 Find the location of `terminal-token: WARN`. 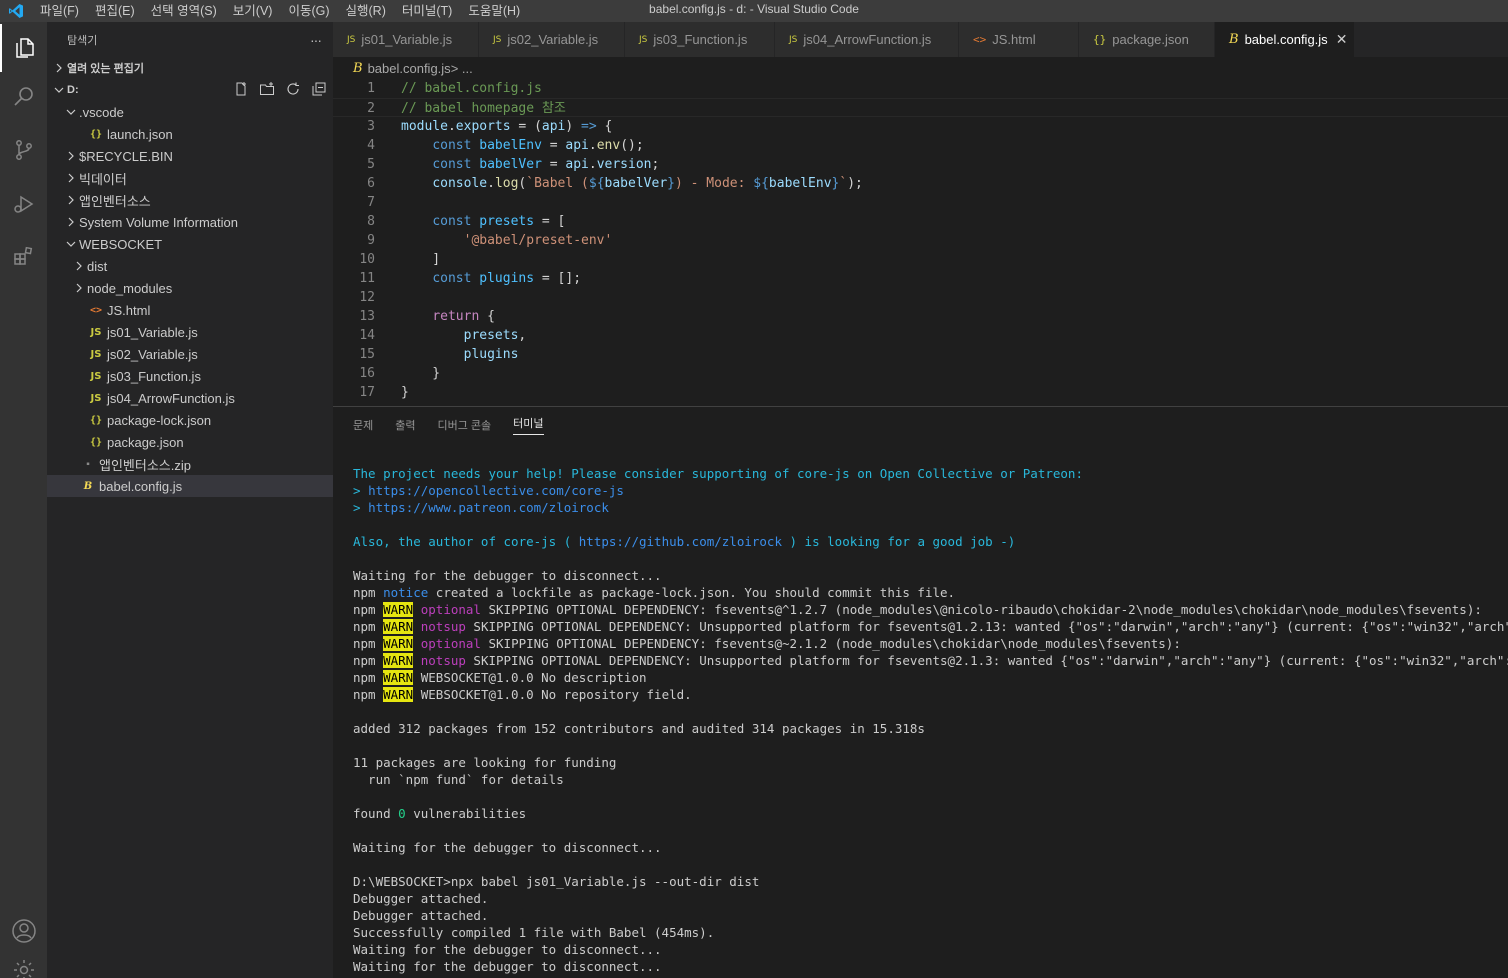

terminal-token: WARN is located at coordinates (398, 609).